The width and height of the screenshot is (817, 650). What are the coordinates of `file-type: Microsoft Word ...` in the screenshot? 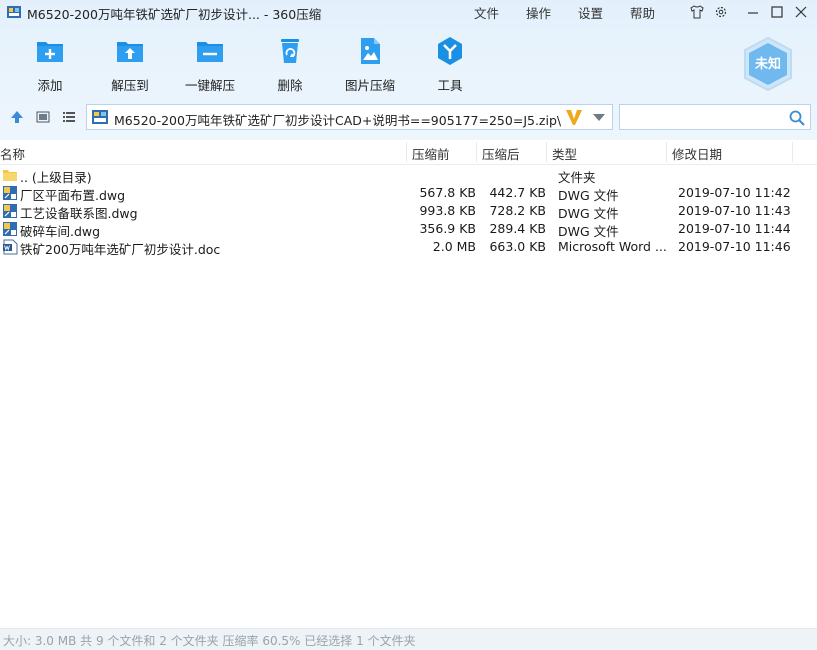 It's located at (612, 246).